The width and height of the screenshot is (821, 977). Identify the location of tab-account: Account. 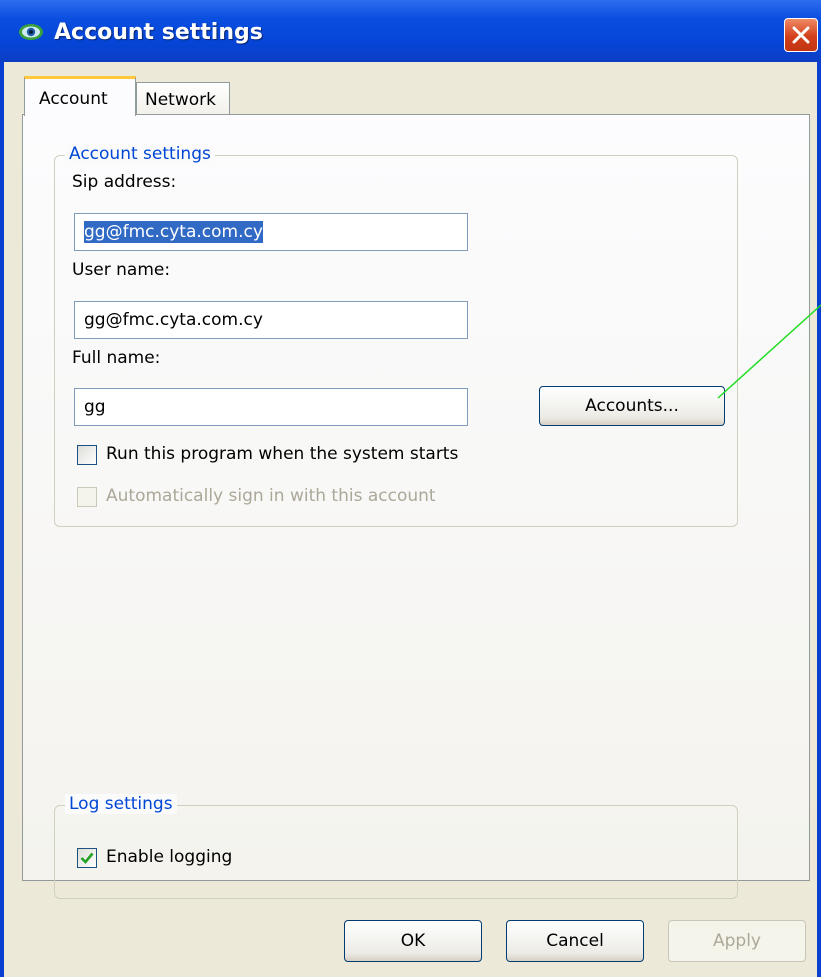
(80, 96).